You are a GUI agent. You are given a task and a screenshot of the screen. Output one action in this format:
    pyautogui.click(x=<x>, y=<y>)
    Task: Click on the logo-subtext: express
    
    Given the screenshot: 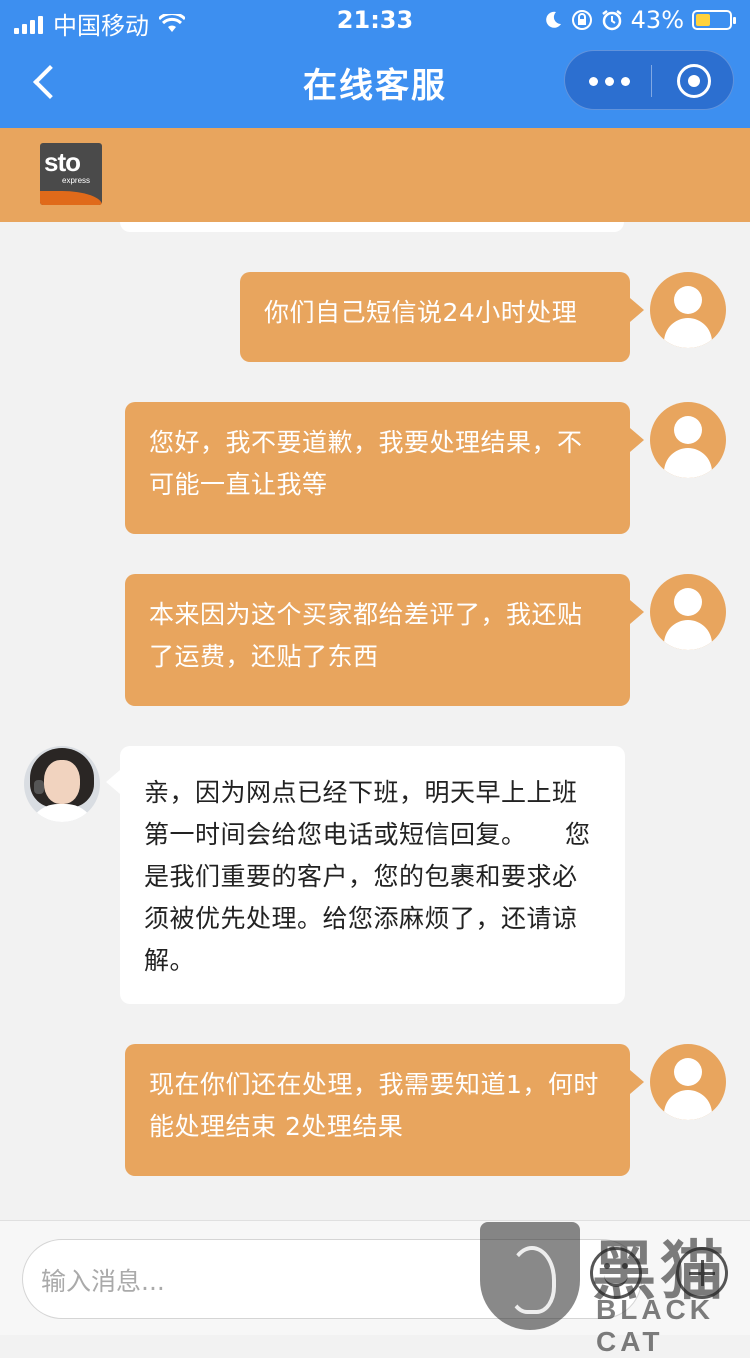 What is the action you would take?
    pyautogui.click(x=76, y=180)
    